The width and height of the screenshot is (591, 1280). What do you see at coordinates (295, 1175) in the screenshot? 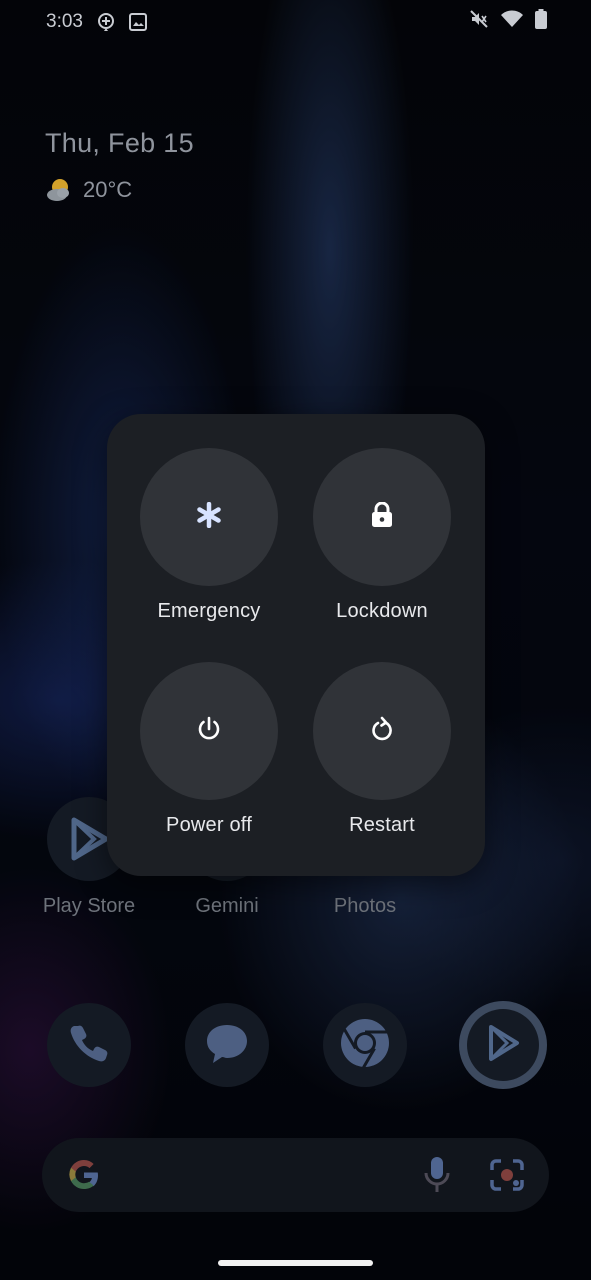
I see `search-bar` at bounding box center [295, 1175].